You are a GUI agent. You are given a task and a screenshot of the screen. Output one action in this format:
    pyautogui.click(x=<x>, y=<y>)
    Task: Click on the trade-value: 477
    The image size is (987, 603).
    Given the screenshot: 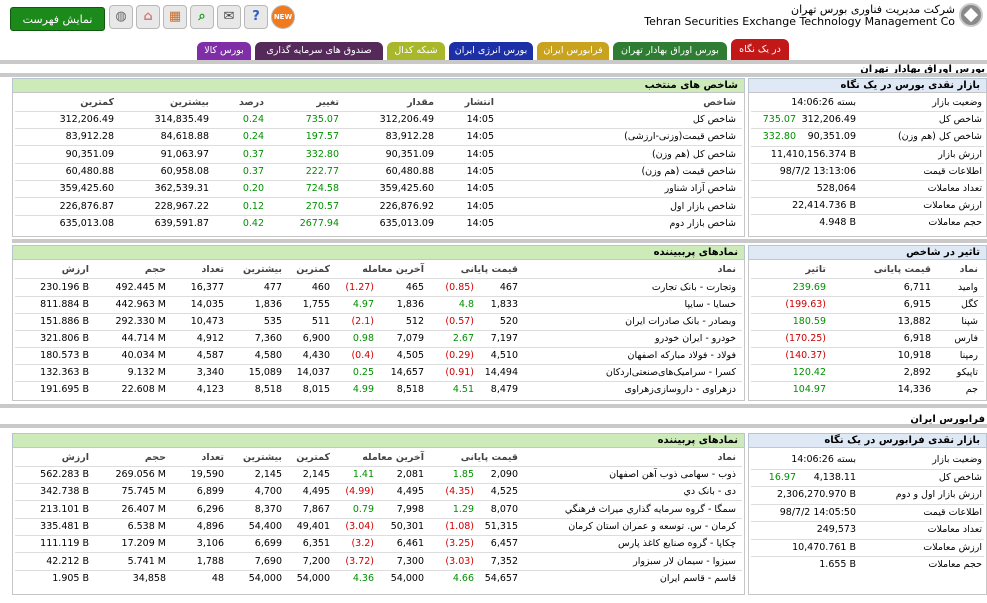 What is the action you would take?
    pyautogui.click(x=272, y=287)
    